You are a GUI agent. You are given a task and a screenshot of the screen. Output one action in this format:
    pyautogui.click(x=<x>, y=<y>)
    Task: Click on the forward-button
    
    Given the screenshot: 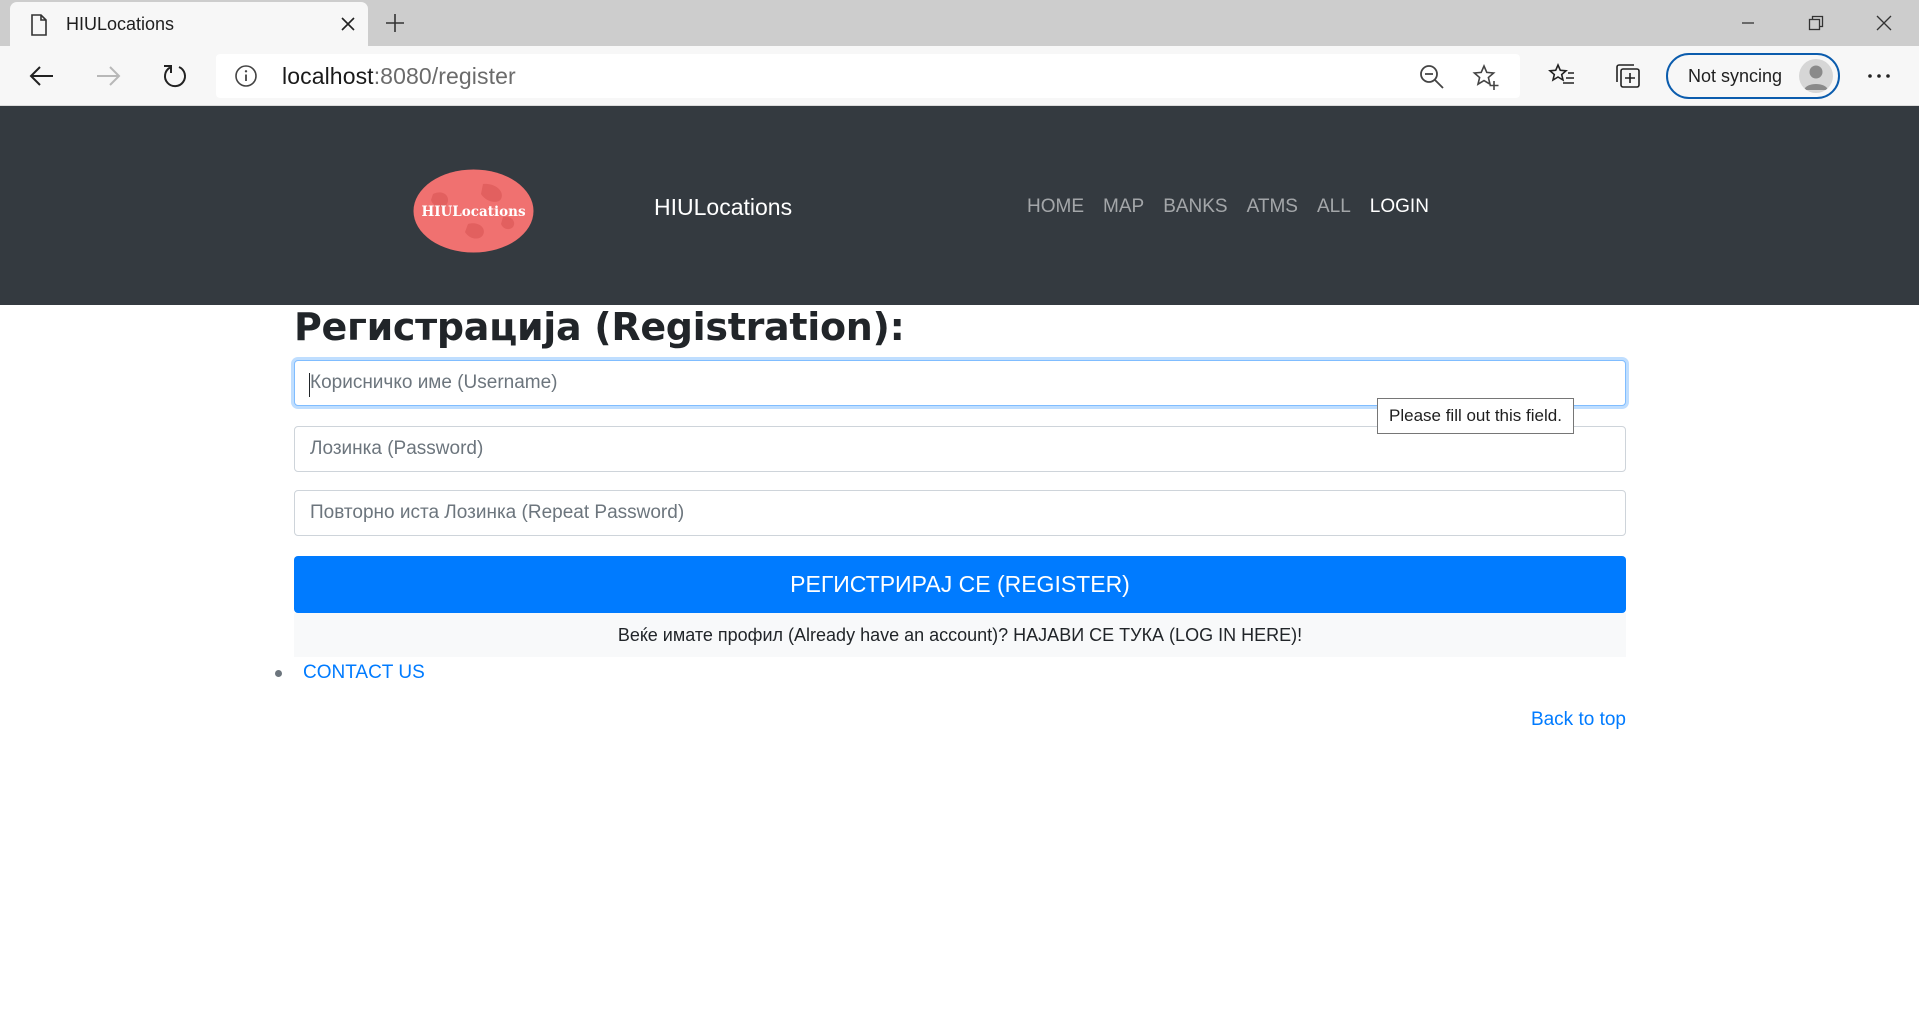 What is the action you would take?
    pyautogui.click(x=108, y=76)
    